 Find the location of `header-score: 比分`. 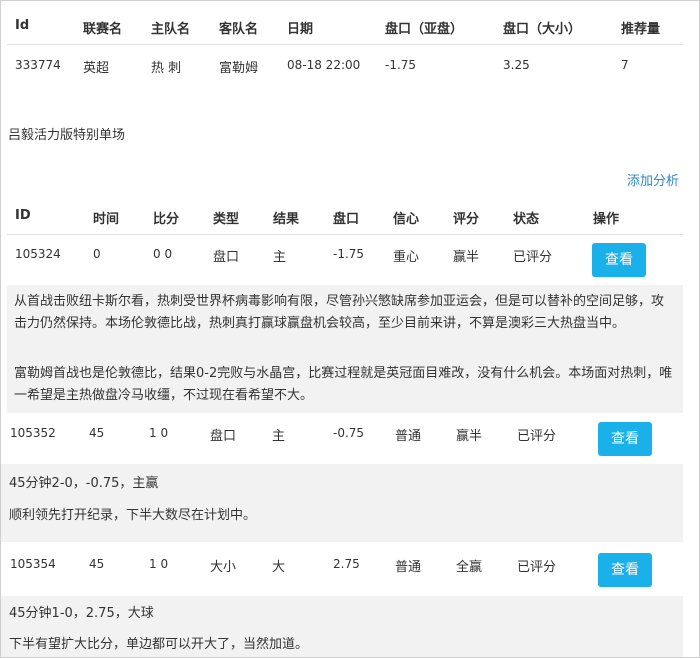

header-score: 比分 is located at coordinates (166, 219).